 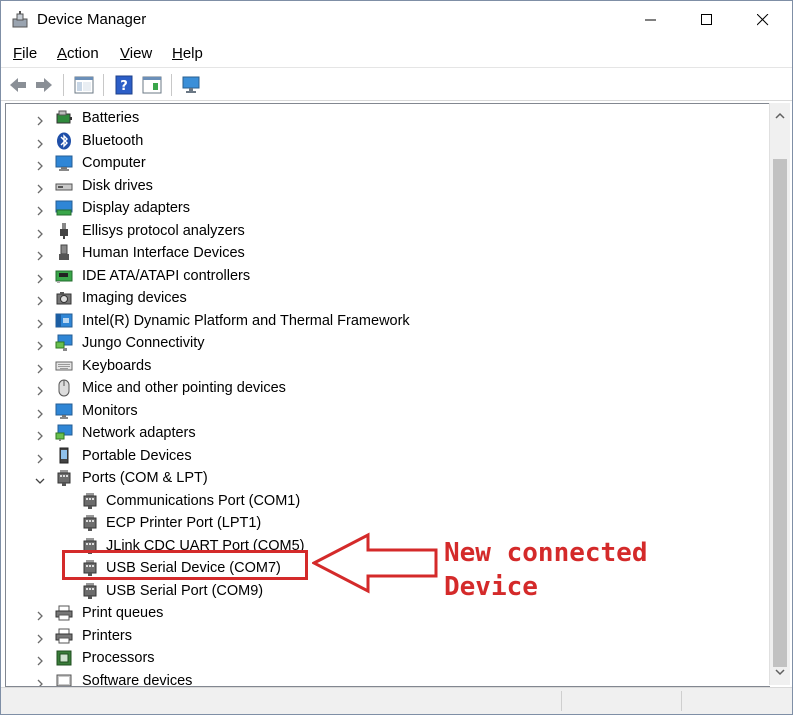 What do you see at coordinates (136, 53) in the screenshot?
I see `menu-view: View` at bounding box center [136, 53].